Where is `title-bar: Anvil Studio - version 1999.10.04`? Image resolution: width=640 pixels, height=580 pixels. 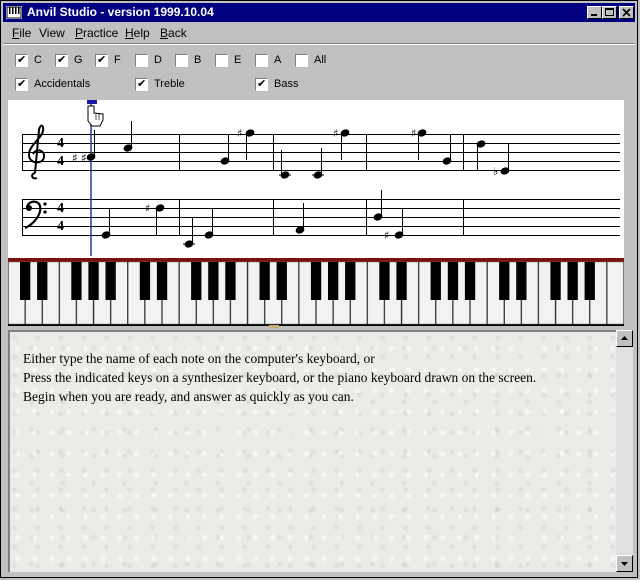 title-bar: Anvil Studio - version 1999.10.04 is located at coordinates (319, 12).